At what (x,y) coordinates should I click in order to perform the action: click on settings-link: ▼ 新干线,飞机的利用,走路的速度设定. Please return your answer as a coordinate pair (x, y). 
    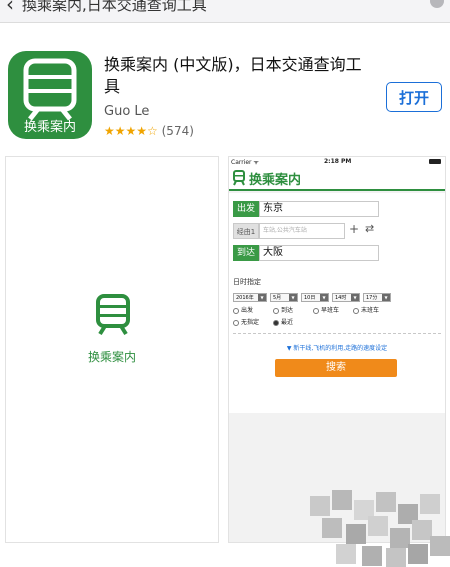
    Looking at the image, I should click on (337, 347).